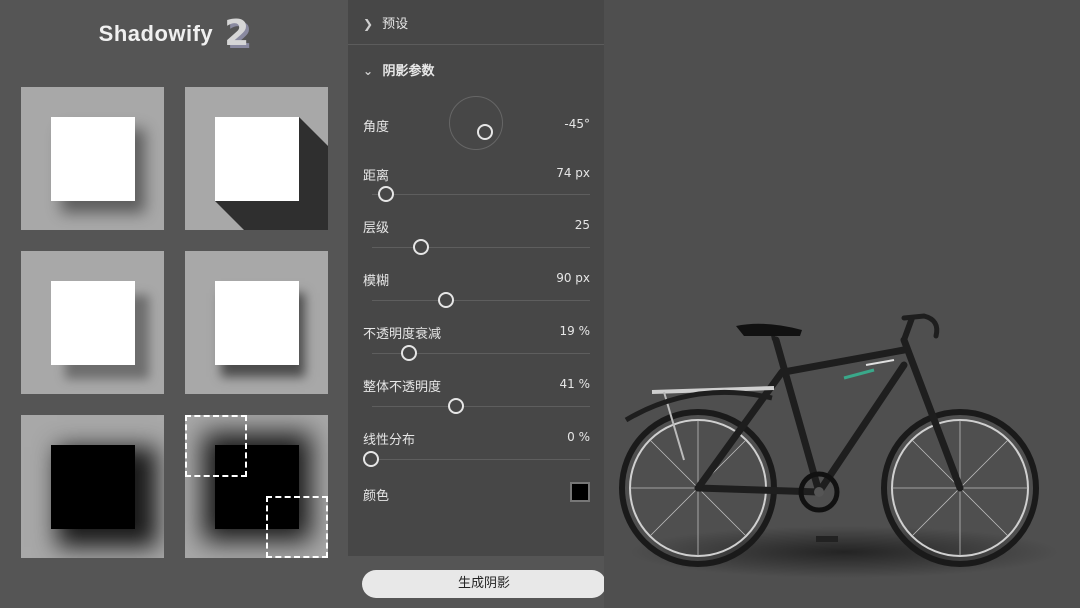 The width and height of the screenshot is (1080, 608). I want to click on app-name: Shadowify, so click(156, 33).